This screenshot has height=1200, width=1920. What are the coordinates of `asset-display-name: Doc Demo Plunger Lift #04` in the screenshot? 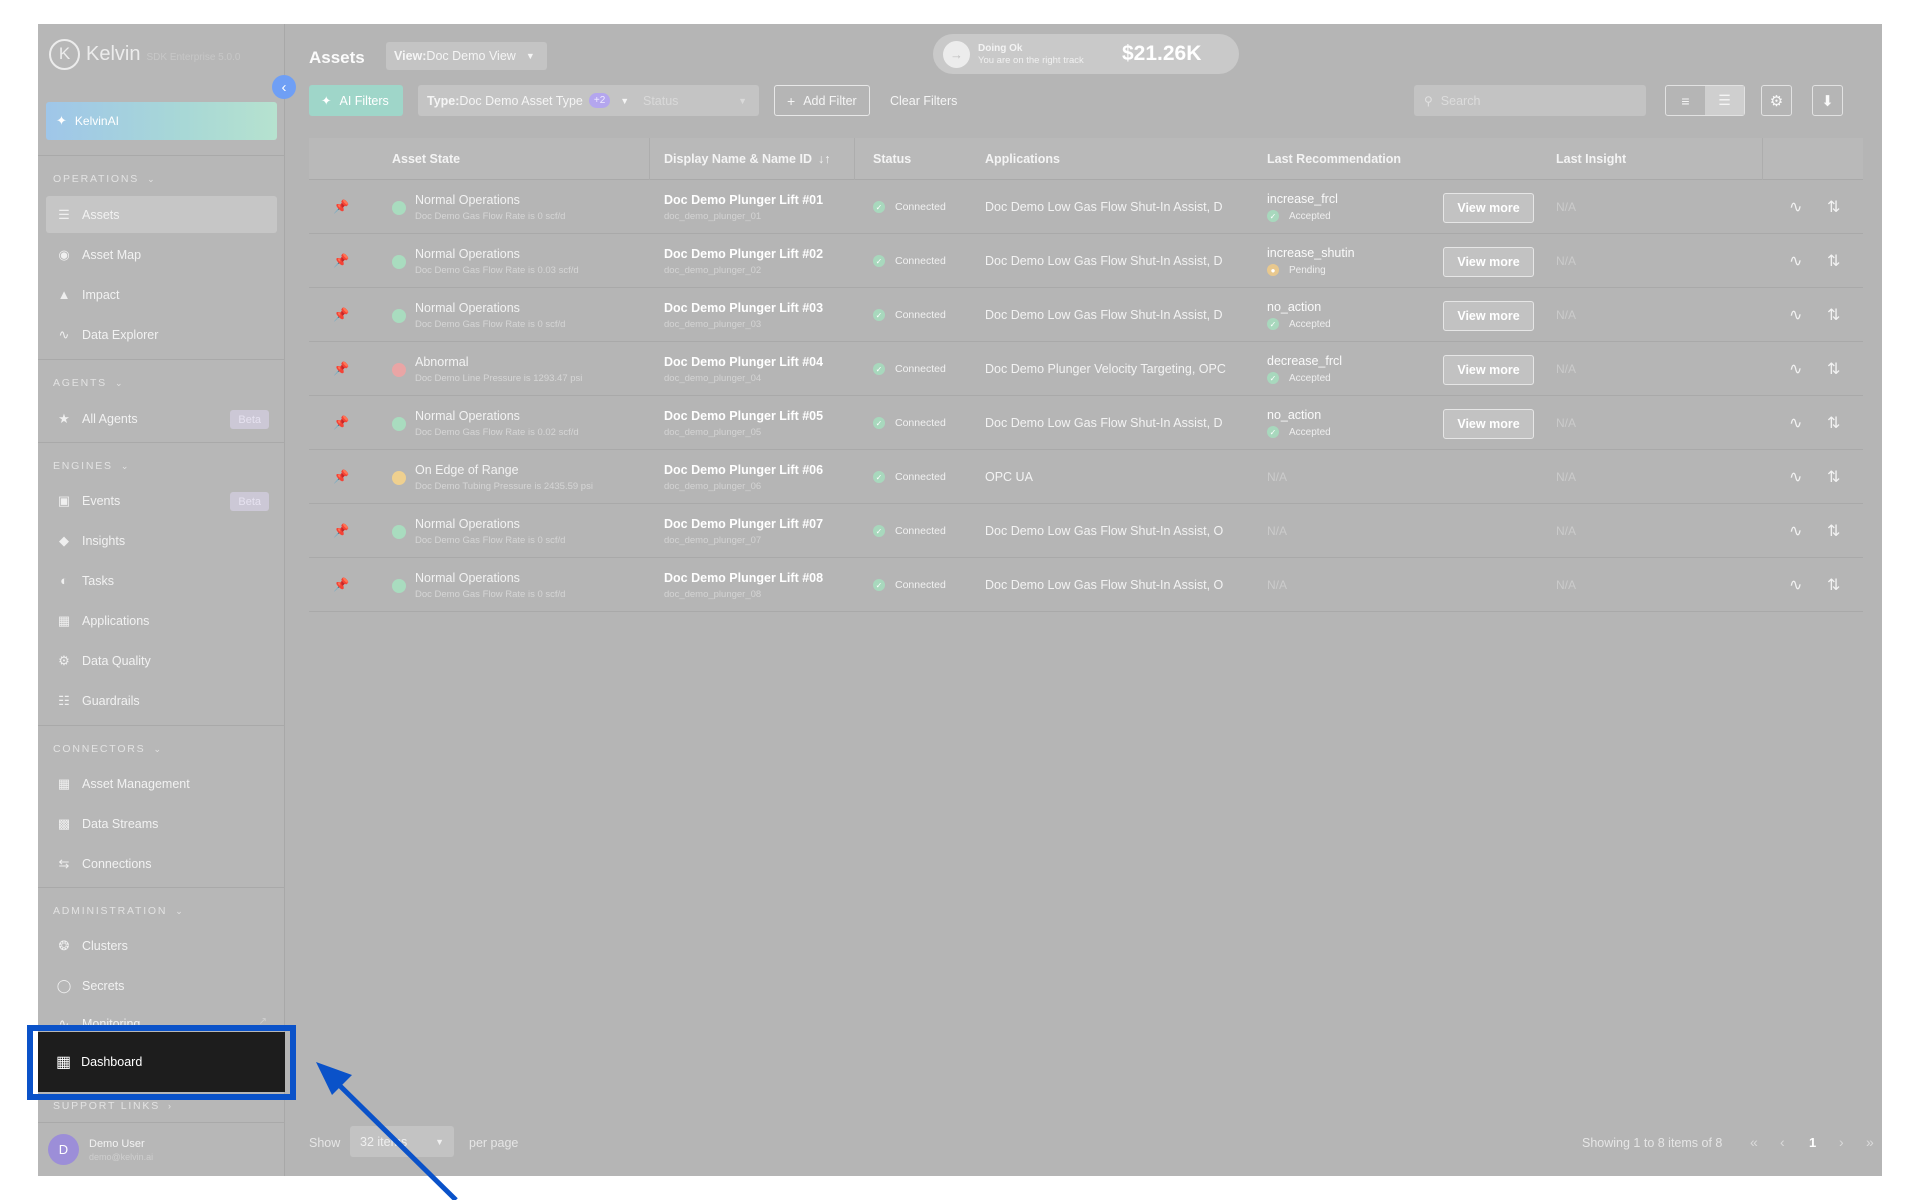 It's located at (743, 362).